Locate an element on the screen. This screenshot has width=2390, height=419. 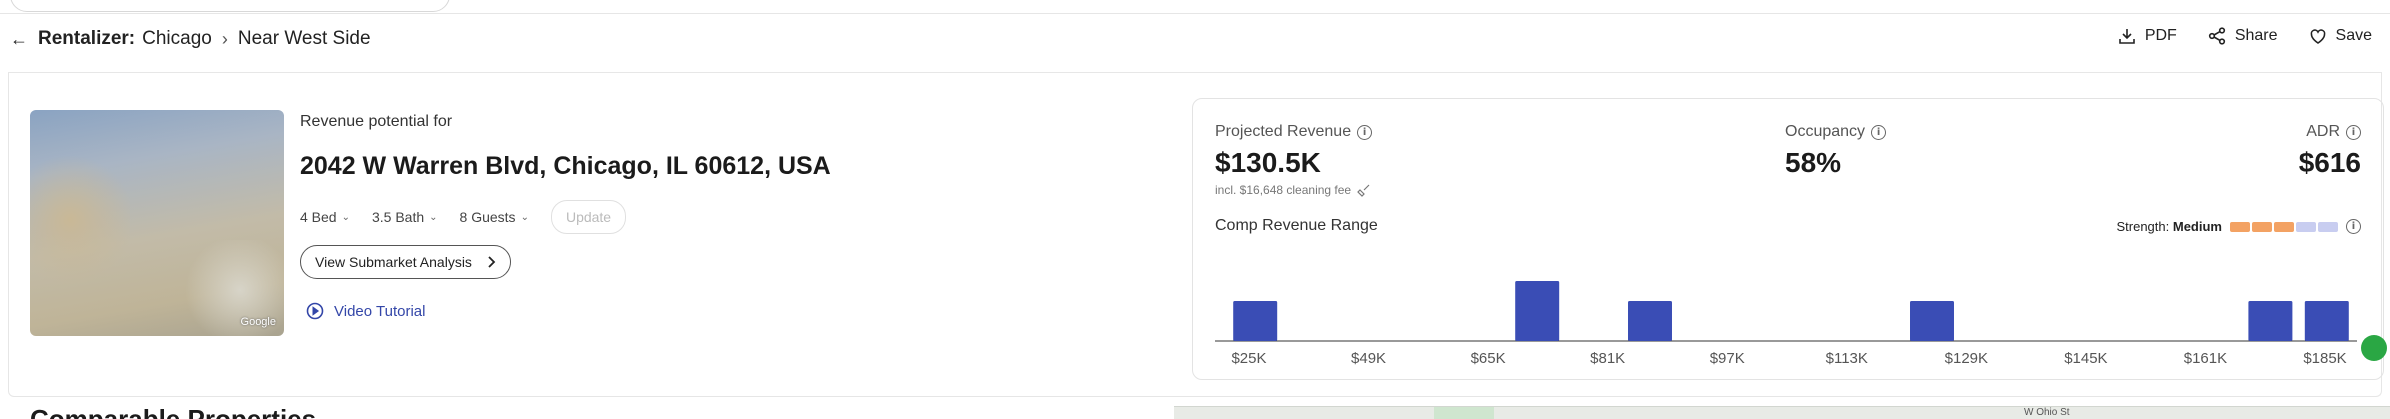
occupancy-metric: Occupancy i 58% is located at coordinates (1836, 151).